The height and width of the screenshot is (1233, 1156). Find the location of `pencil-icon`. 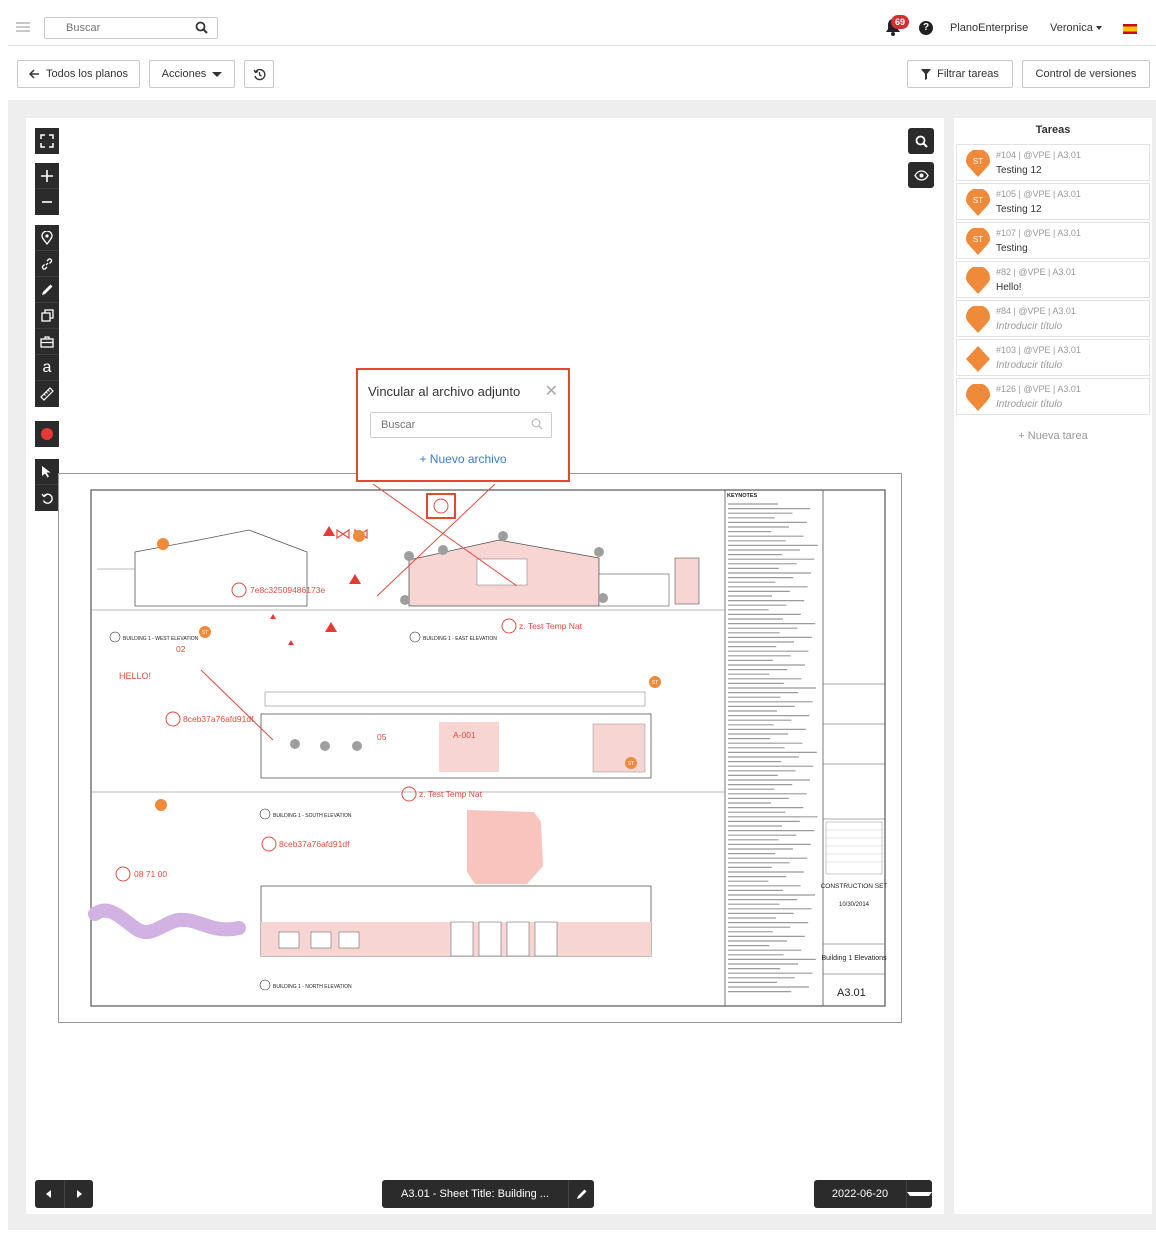

pencil-icon is located at coordinates (47, 290).